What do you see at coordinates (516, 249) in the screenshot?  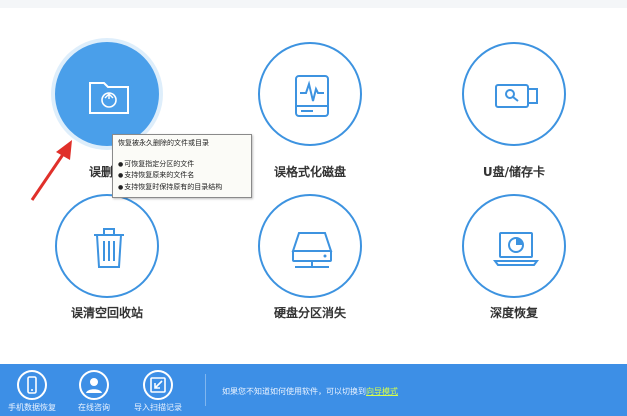 I see `laptop-gauge-icon` at bounding box center [516, 249].